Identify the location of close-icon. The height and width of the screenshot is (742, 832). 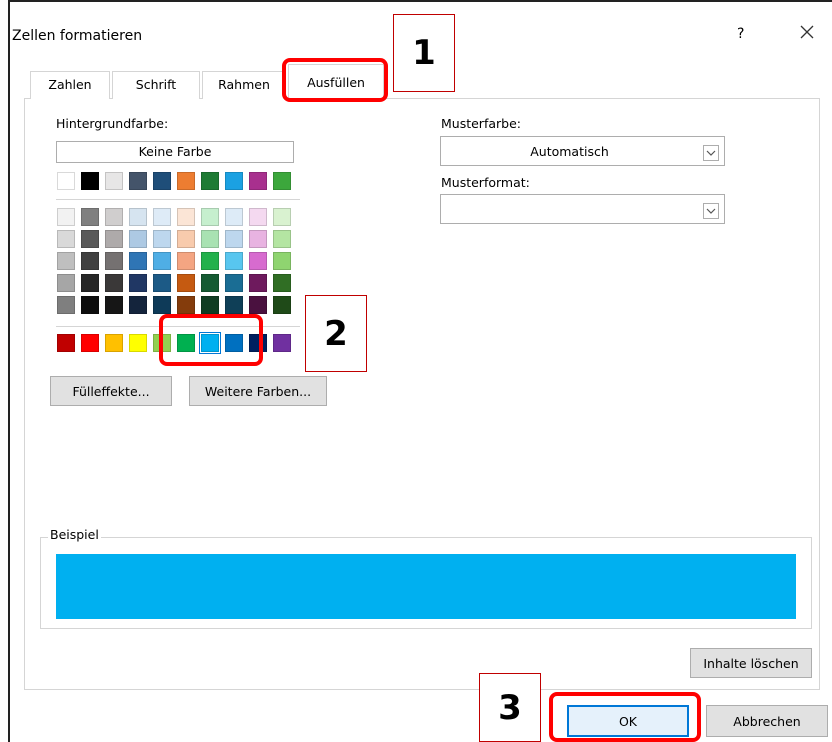
(807, 32).